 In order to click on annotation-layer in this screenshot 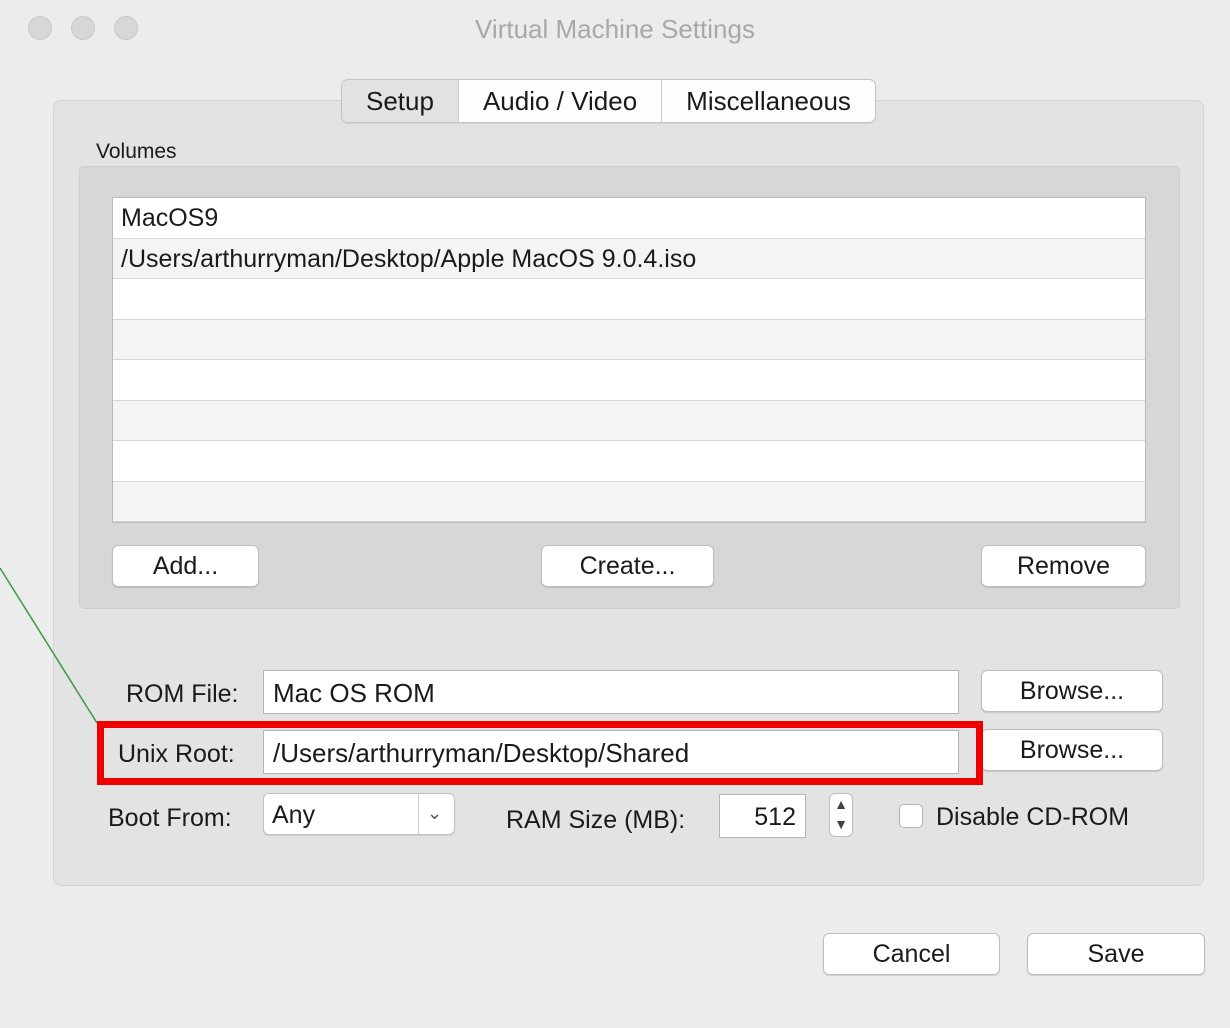, I will do `click(49, 645)`.